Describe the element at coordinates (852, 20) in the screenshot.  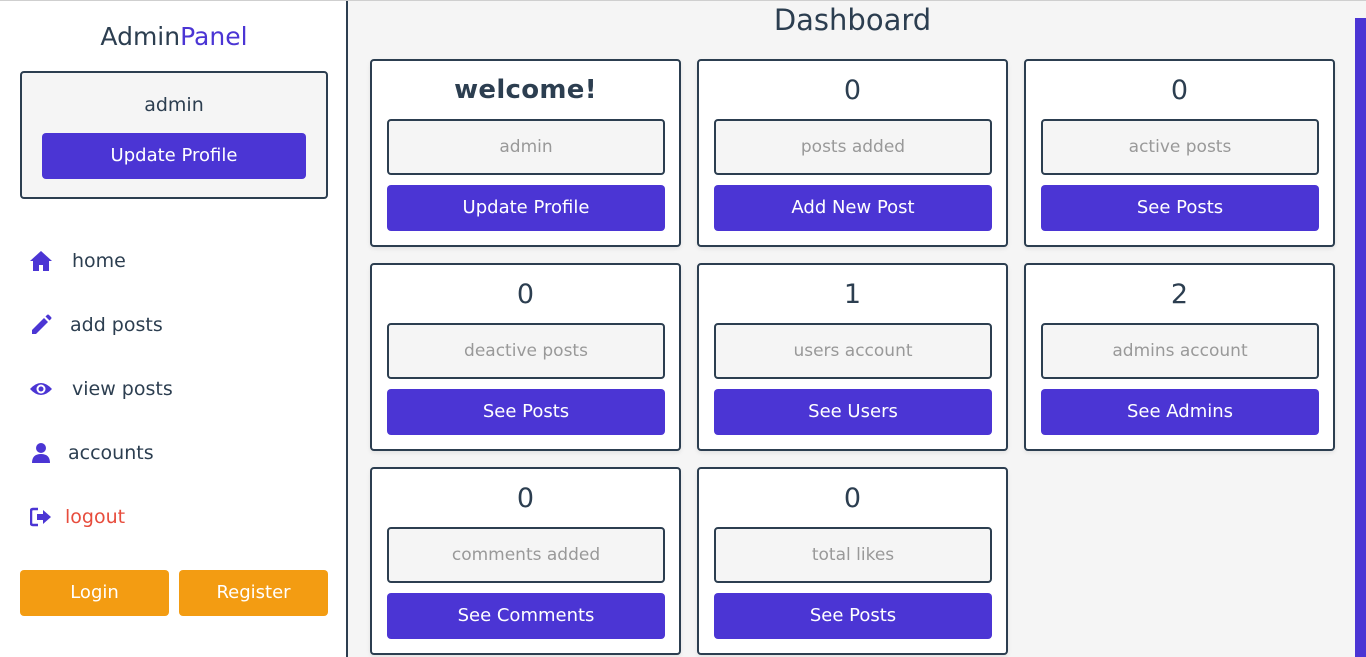
I see `page-title: Dashboard` at that location.